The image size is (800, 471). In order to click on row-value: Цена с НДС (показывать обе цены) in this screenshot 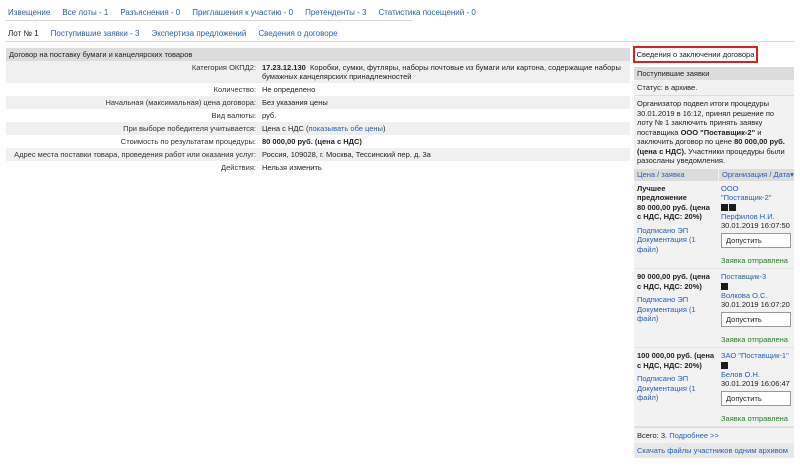, I will do `click(444, 128)`.